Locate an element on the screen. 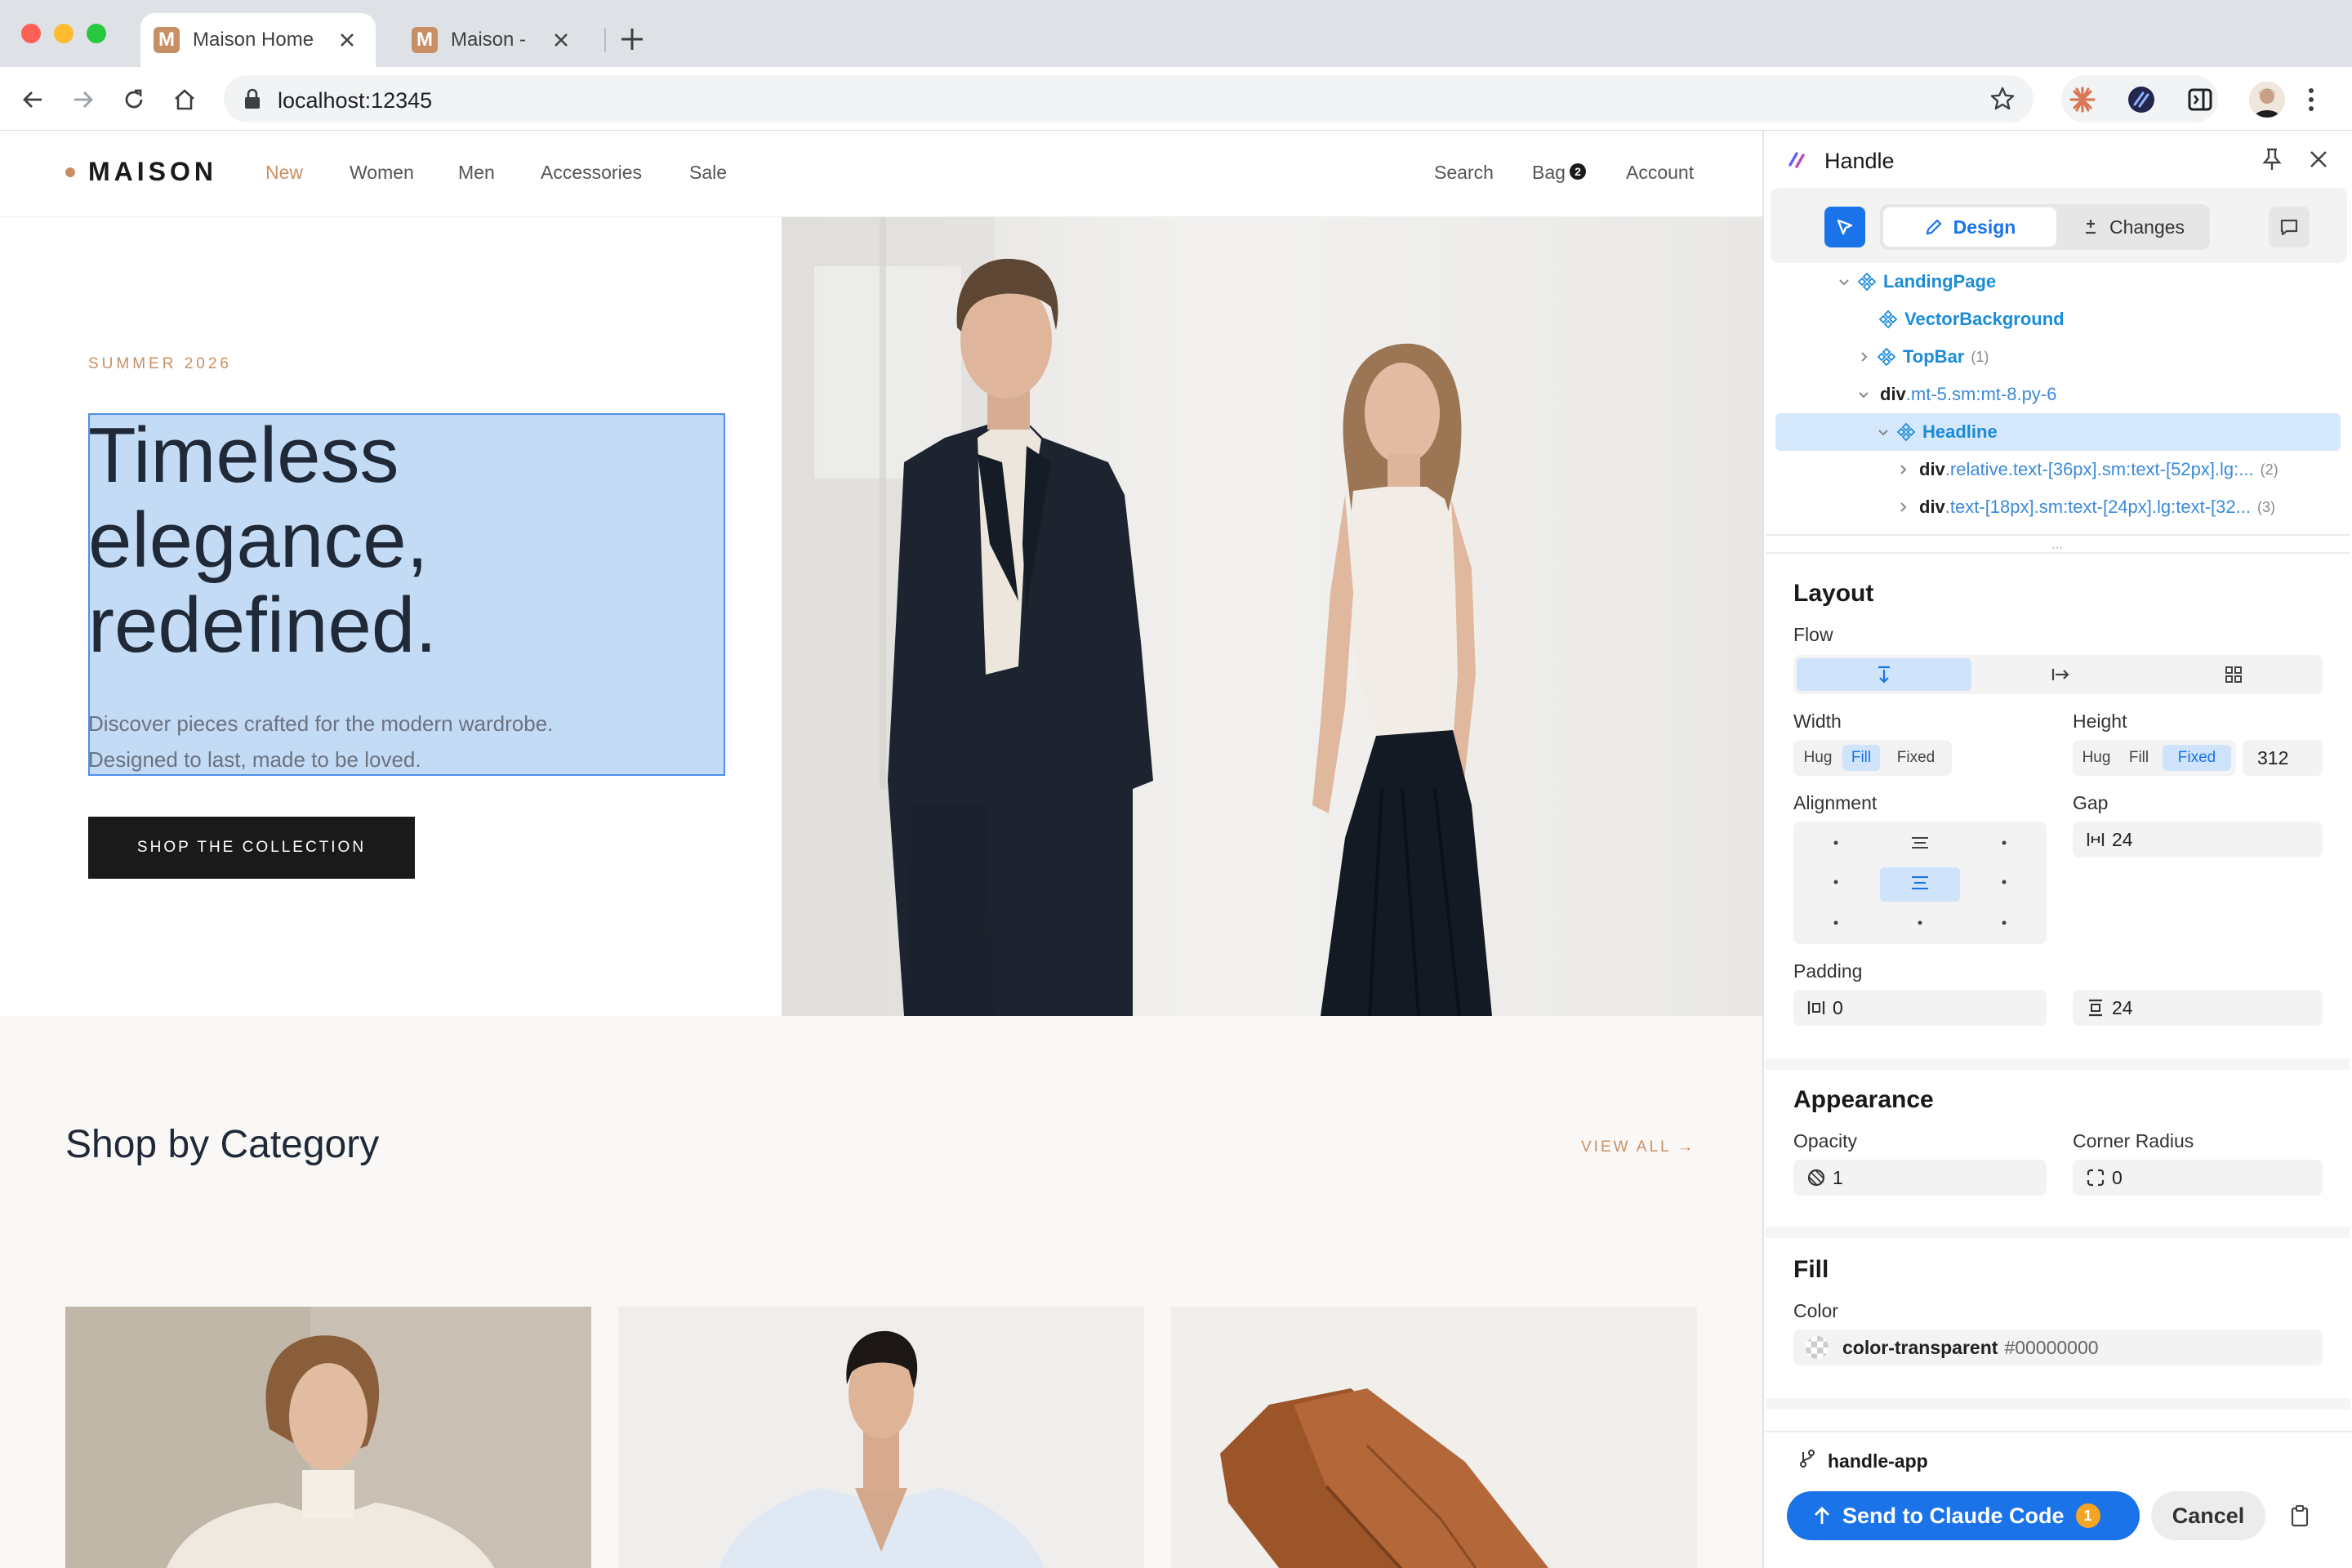 The height and width of the screenshot is (1568, 2352). profile-avatar is located at coordinates (2267, 100).